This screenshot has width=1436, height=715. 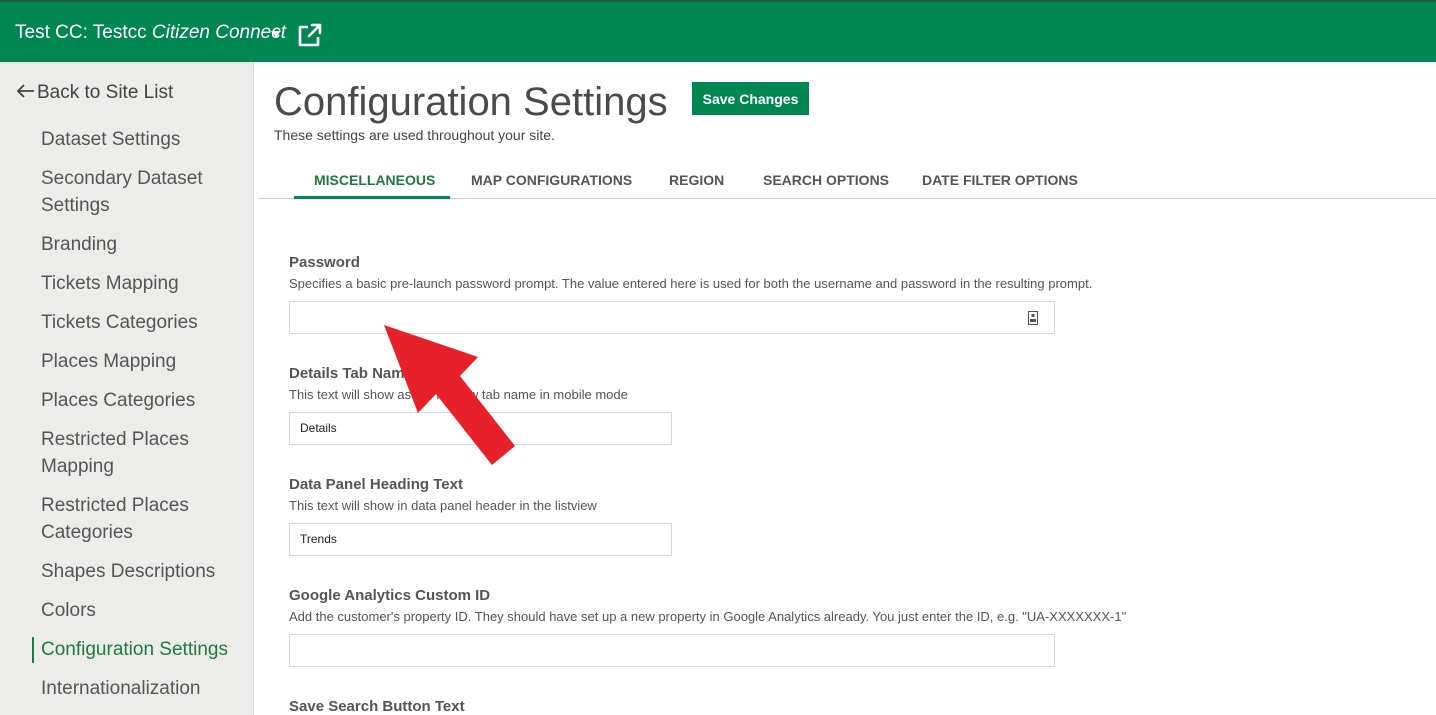 I want to click on password-label: Password, so click(x=324, y=262).